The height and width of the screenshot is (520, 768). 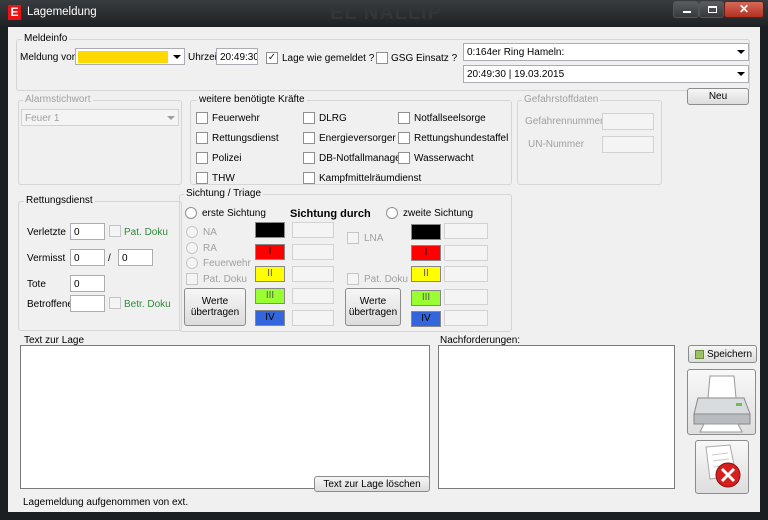 I want to click on meldung-von-select, so click(x=130, y=56).